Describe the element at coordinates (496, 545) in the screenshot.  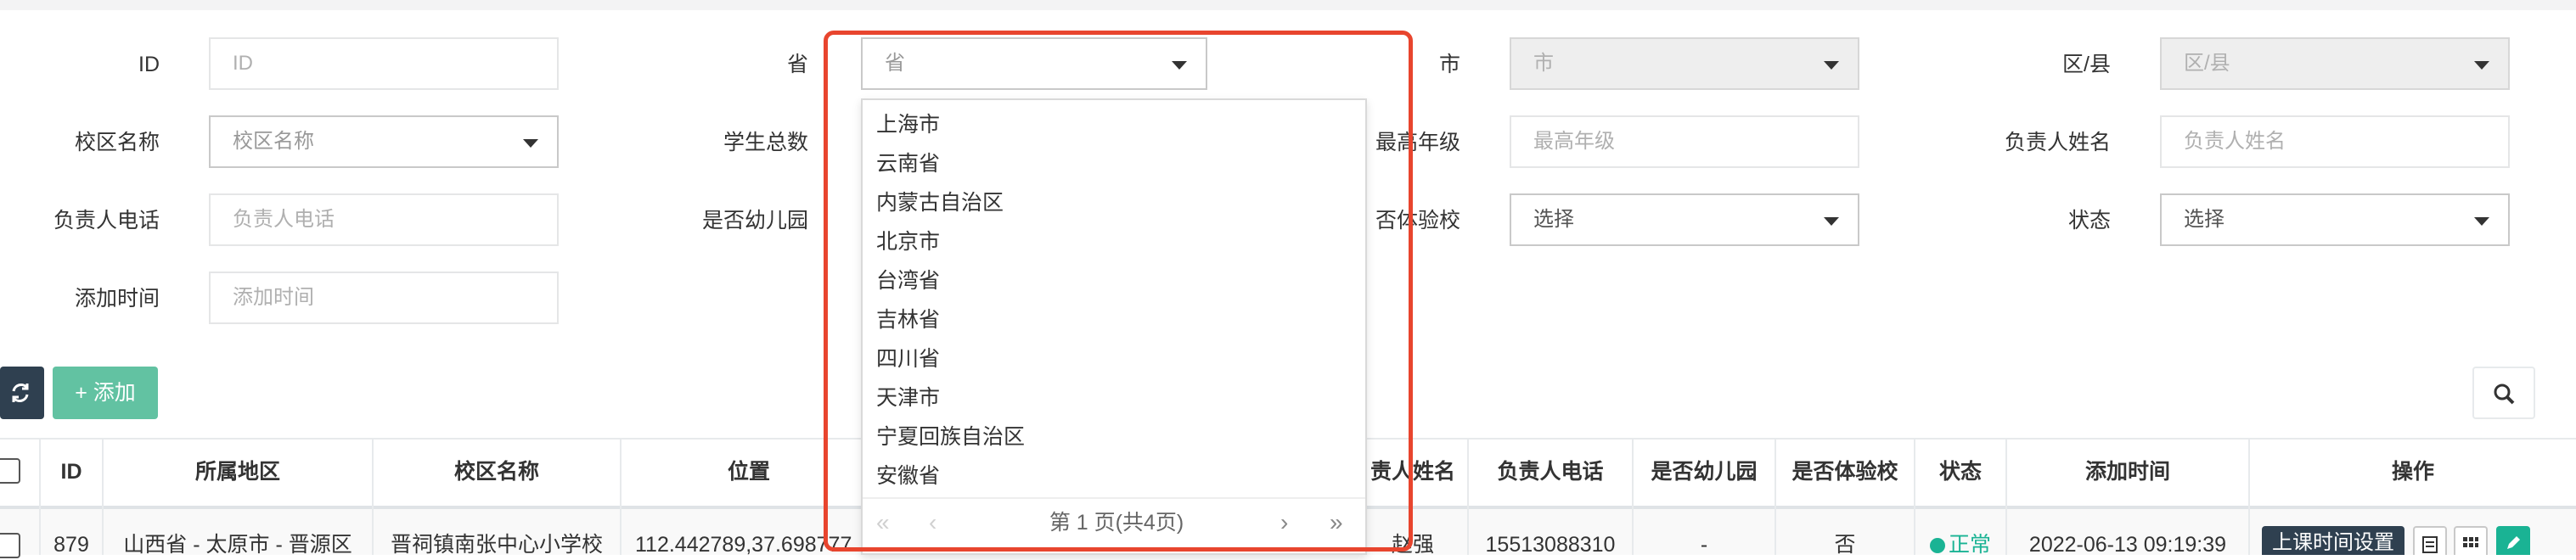
I see `cell-campus: 晋祠镇南张中心小学校` at that location.